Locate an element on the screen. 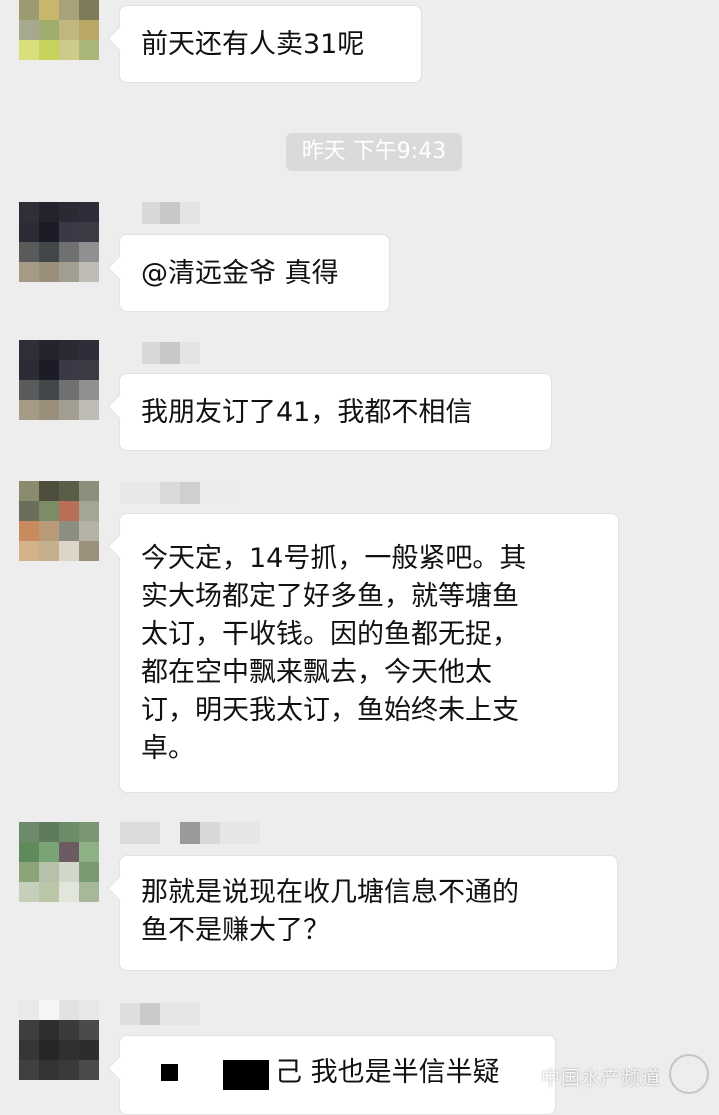 The image size is (719, 1115). message-text: 己 我也是半信半疑 is located at coordinates (387, 1072).